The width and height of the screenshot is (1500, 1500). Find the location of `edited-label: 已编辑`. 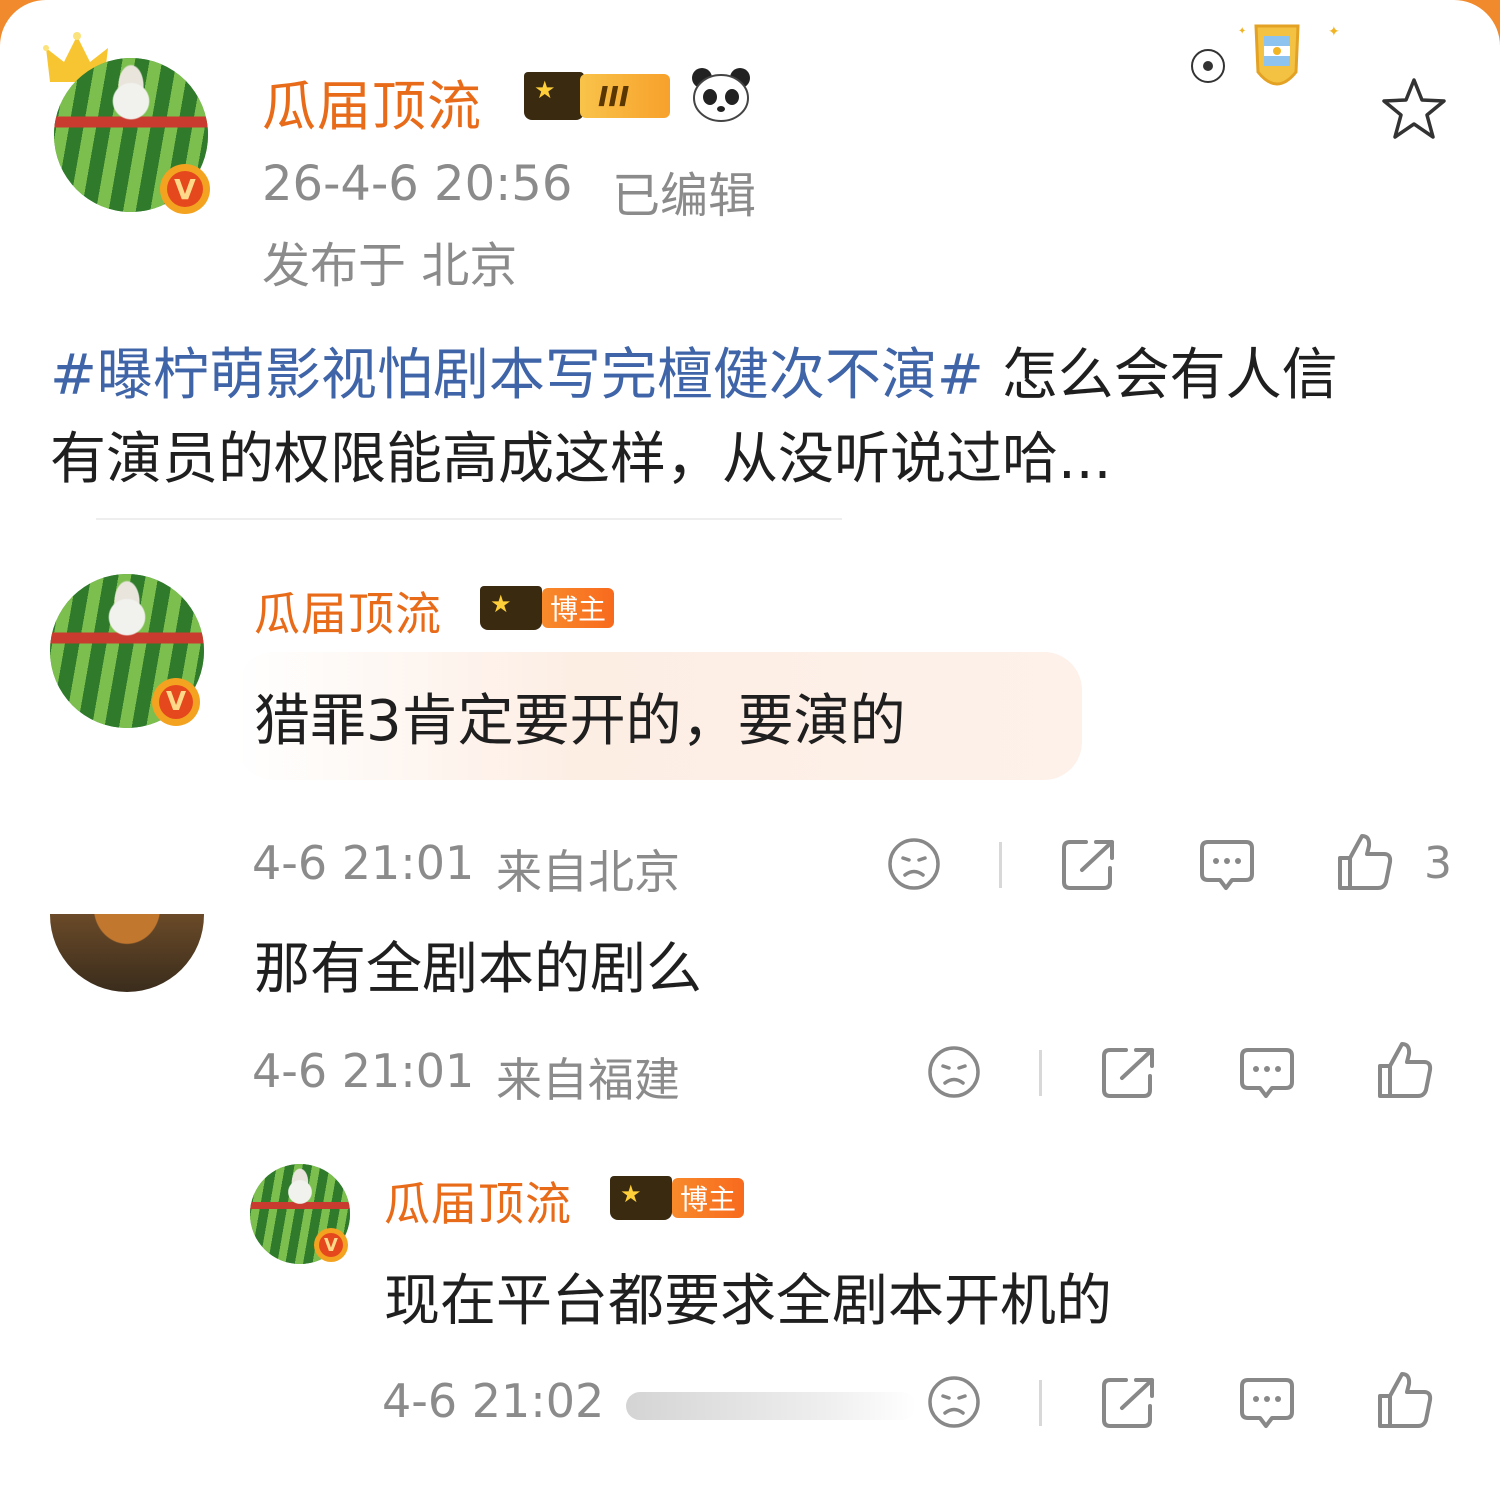

edited-label: 已编辑 is located at coordinates (684, 191).